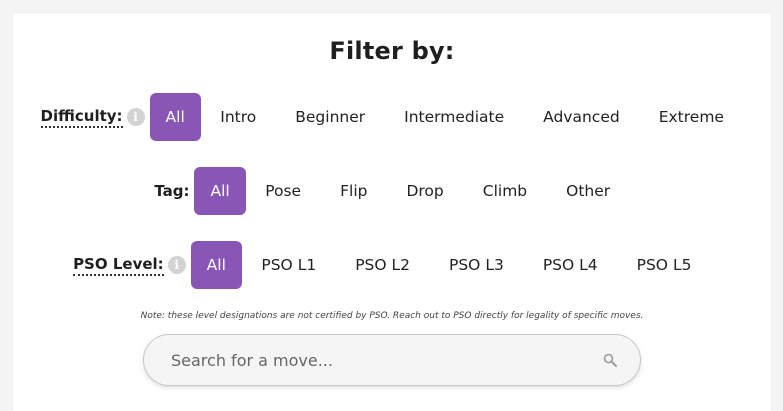 The width and height of the screenshot is (783, 411). What do you see at coordinates (691, 117) in the screenshot?
I see `difficulty-option-extreme: Extreme` at bounding box center [691, 117].